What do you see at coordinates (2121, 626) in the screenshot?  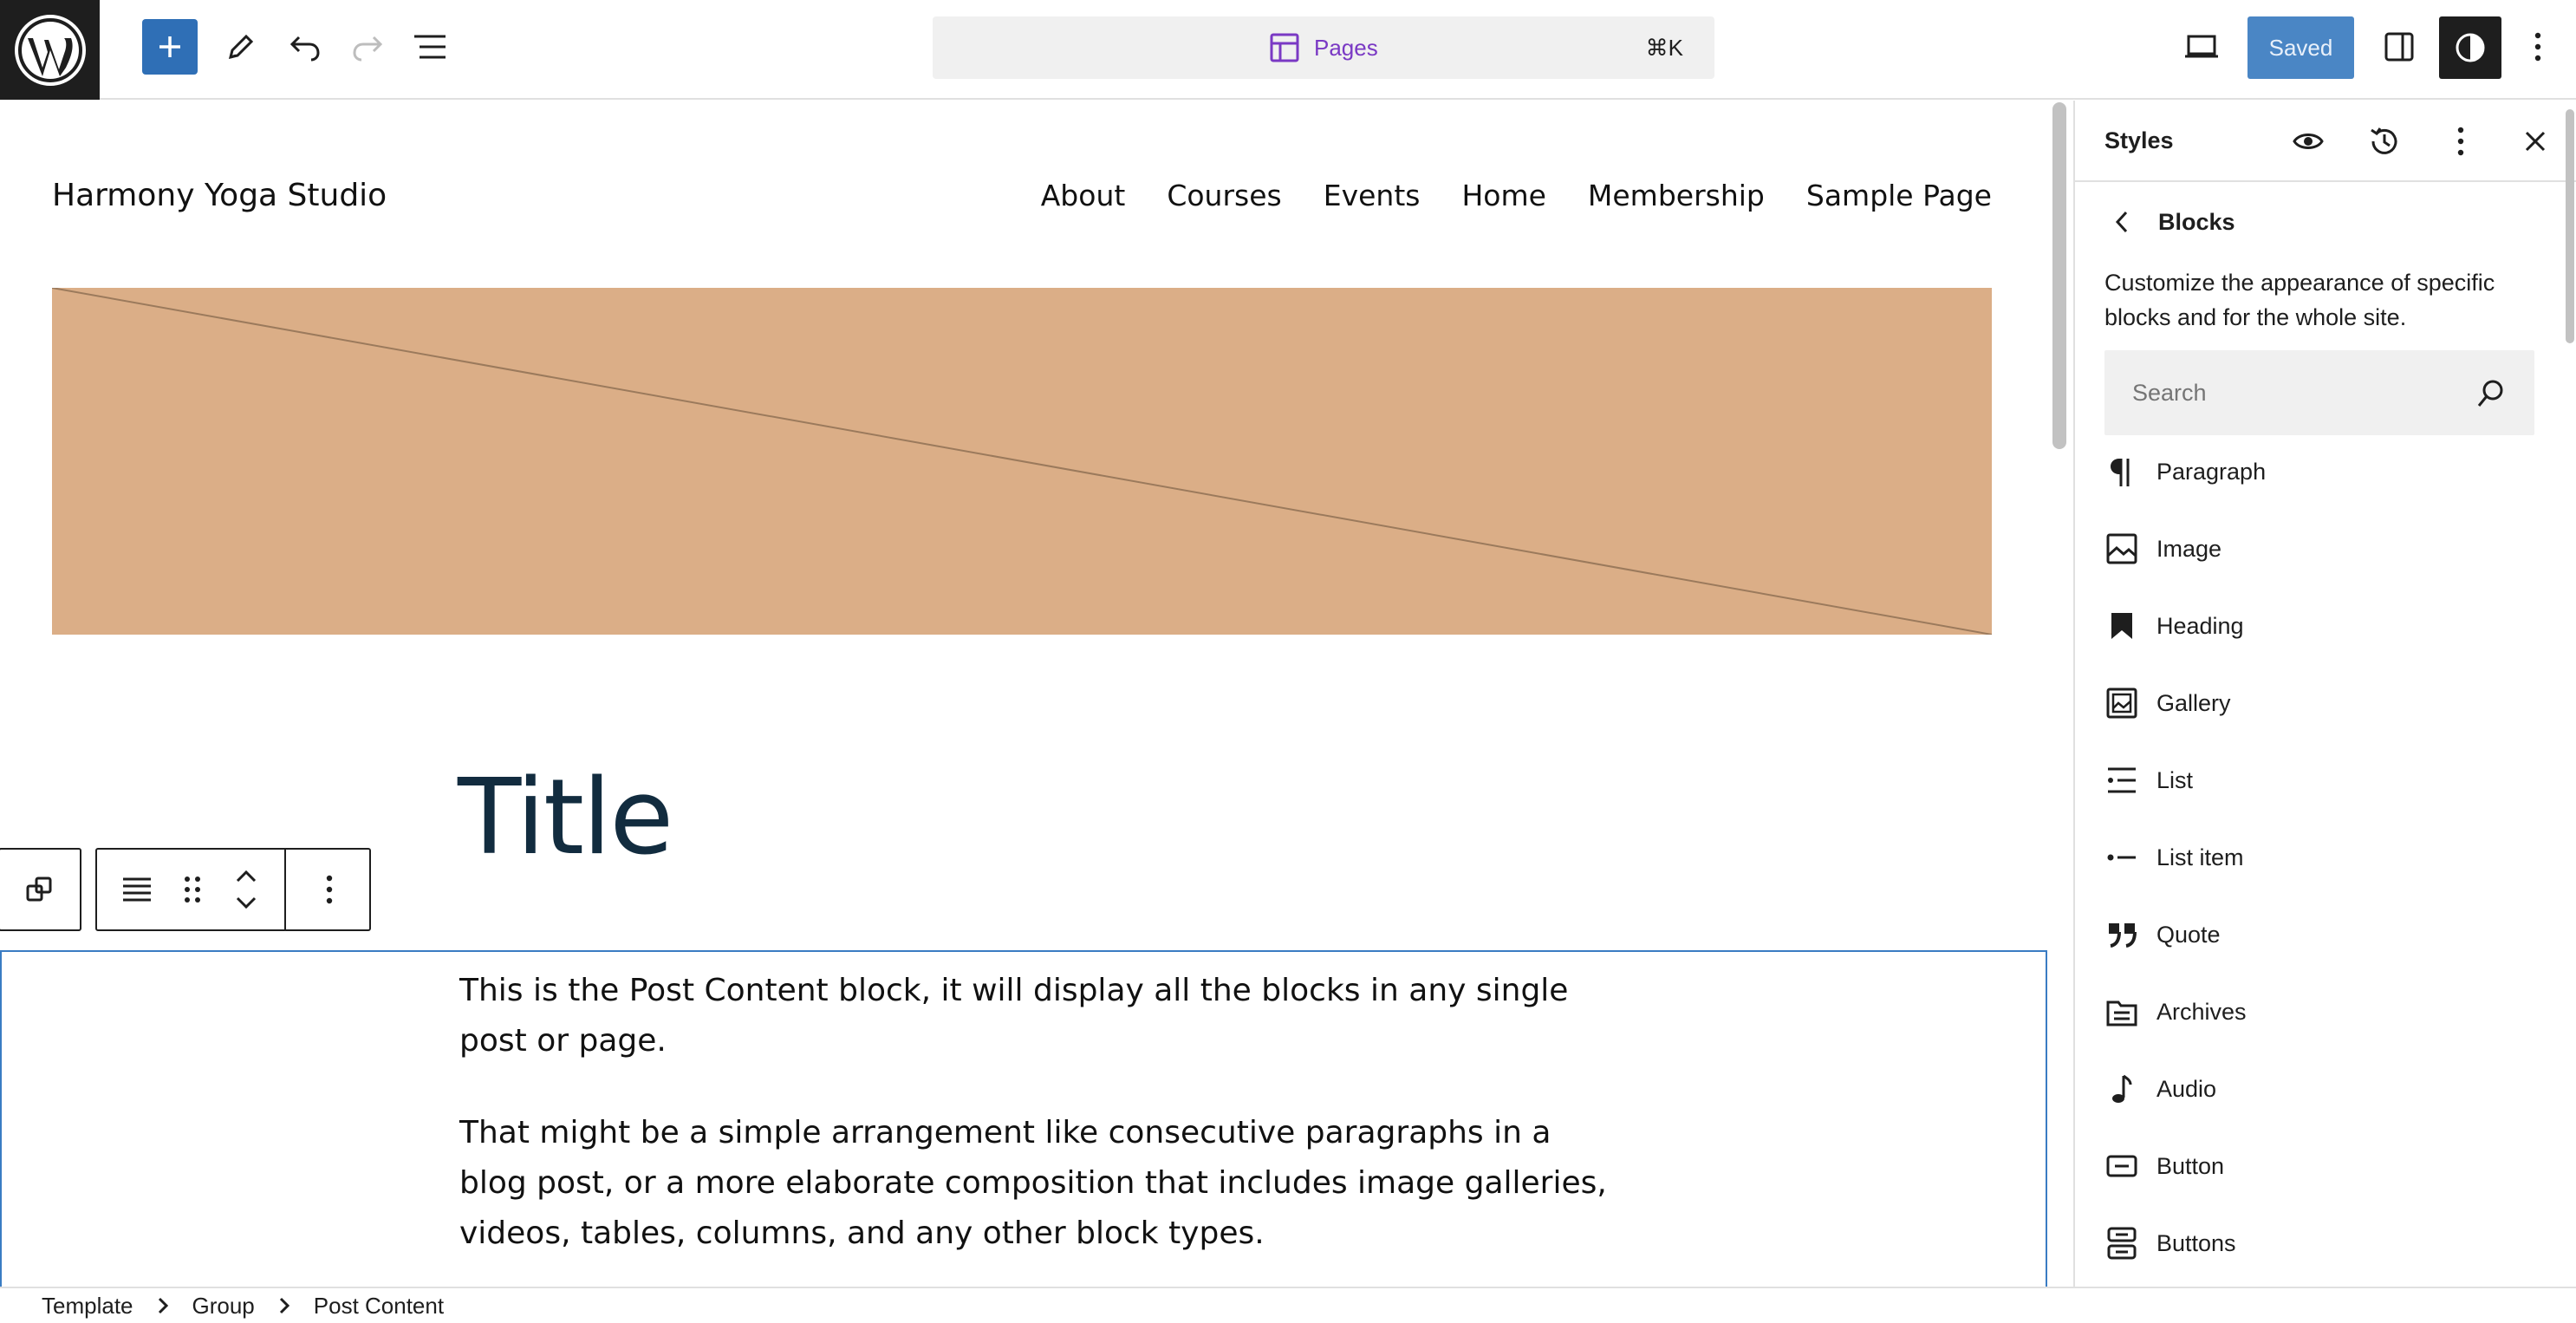 I see `heading-icon` at bounding box center [2121, 626].